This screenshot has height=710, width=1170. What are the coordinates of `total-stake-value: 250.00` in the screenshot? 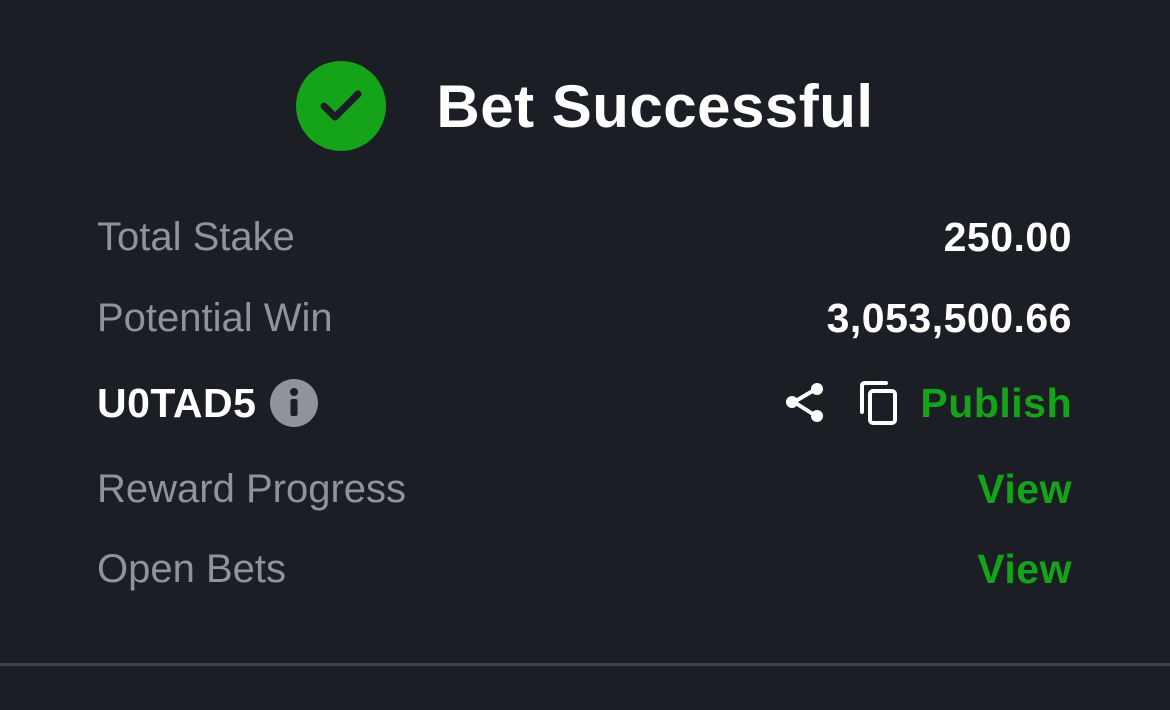 It's located at (1007, 236).